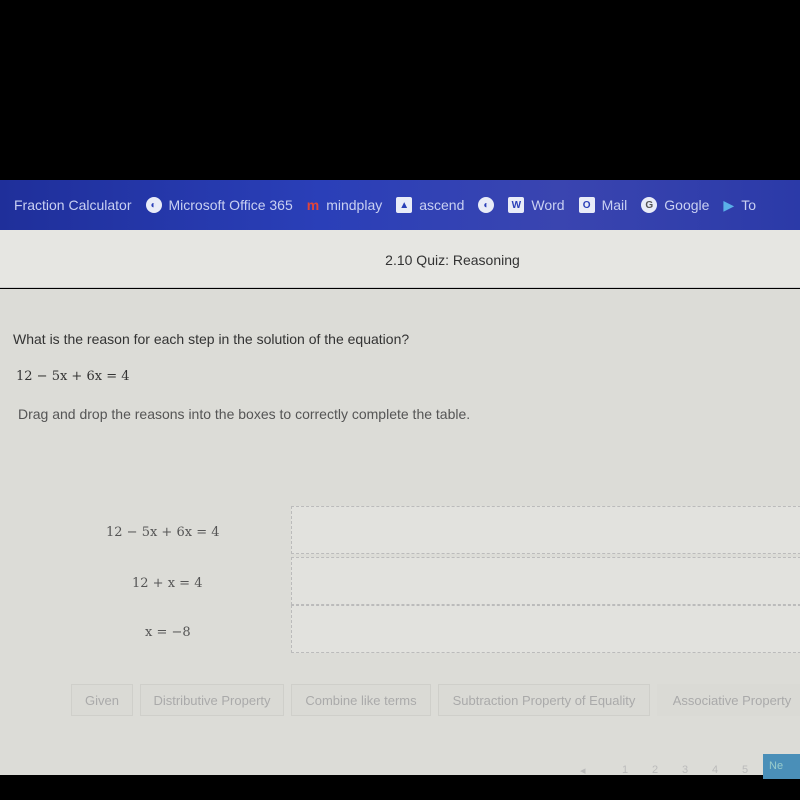  What do you see at coordinates (655, 770) in the screenshot?
I see `page-2: 2` at bounding box center [655, 770].